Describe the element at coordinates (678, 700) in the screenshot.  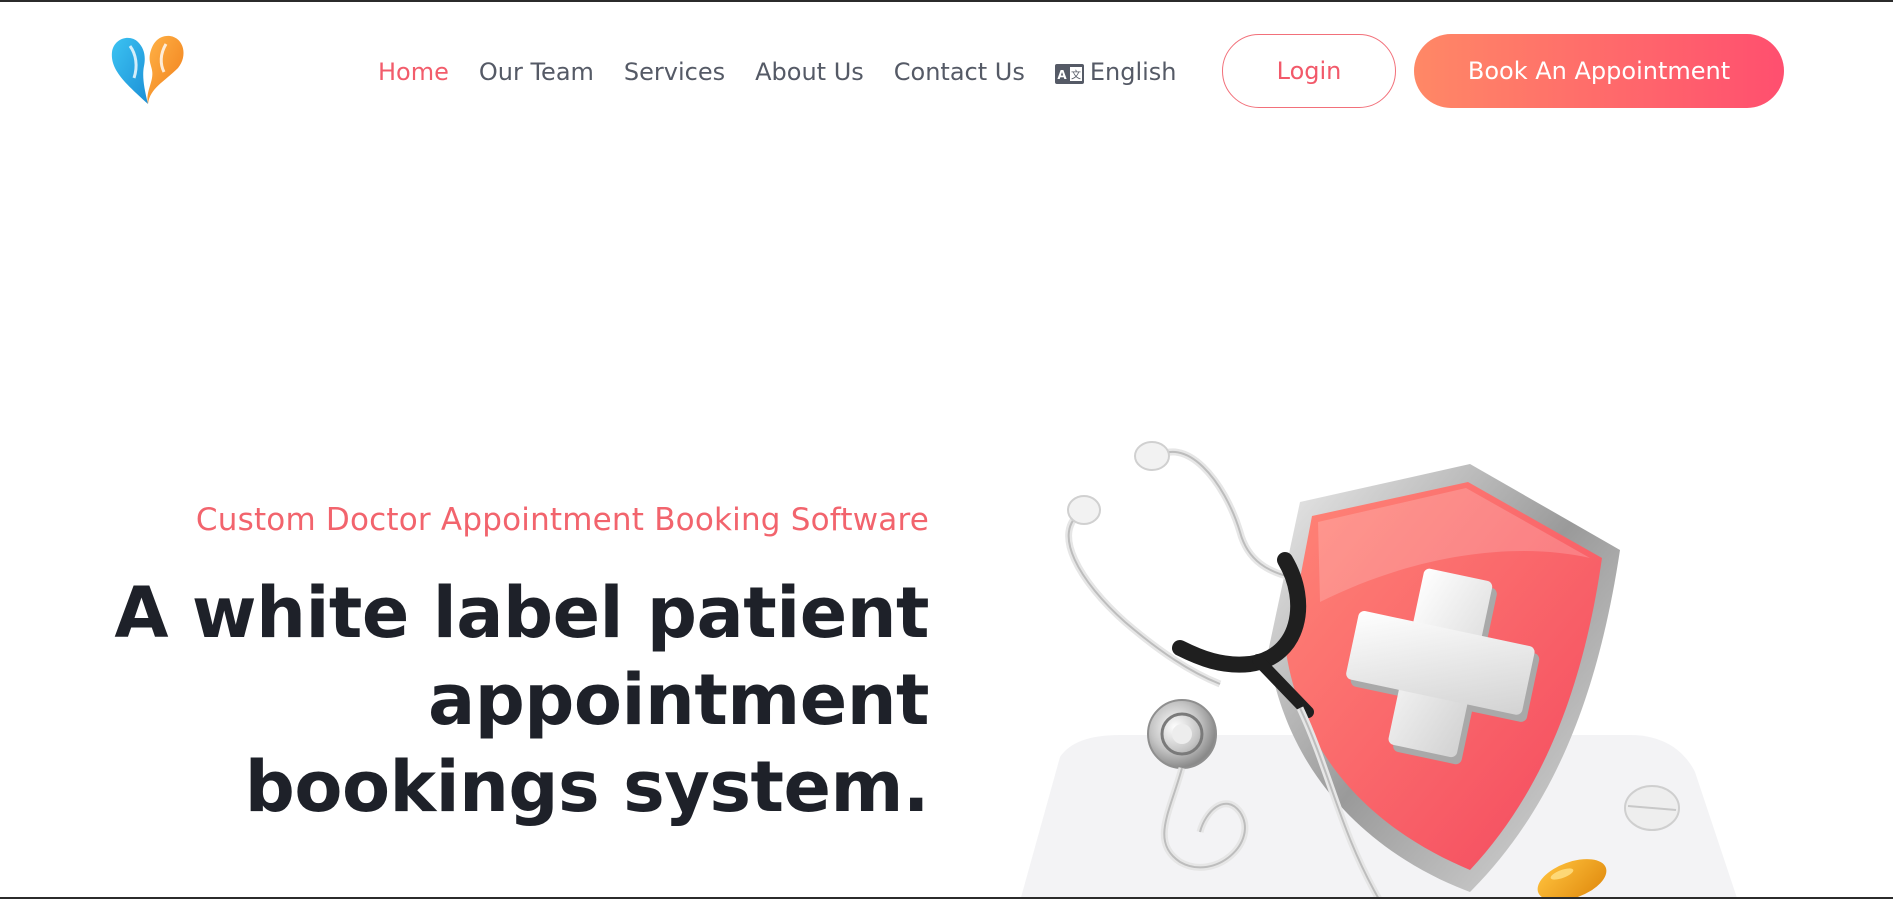
I see `hero-title-line-2: appointment` at that location.